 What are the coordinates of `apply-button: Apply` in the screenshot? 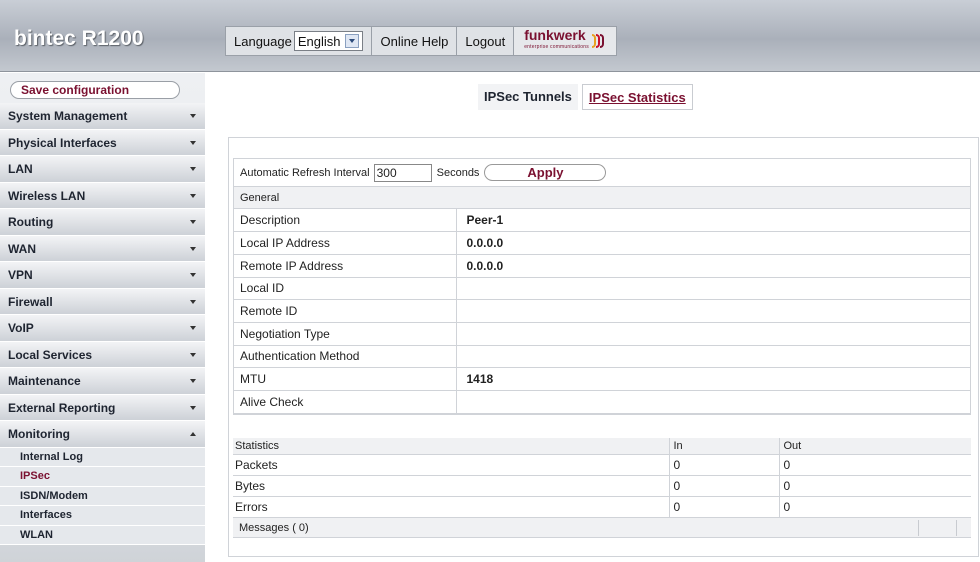 It's located at (545, 172).